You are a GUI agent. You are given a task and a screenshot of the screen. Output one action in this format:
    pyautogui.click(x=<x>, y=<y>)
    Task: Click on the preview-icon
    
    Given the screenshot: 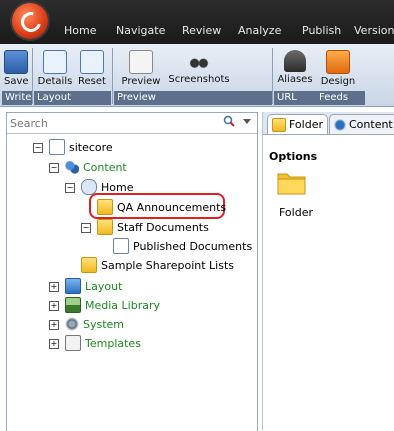 What is the action you would take?
    pyautogui.click(x=141, y=62)
    